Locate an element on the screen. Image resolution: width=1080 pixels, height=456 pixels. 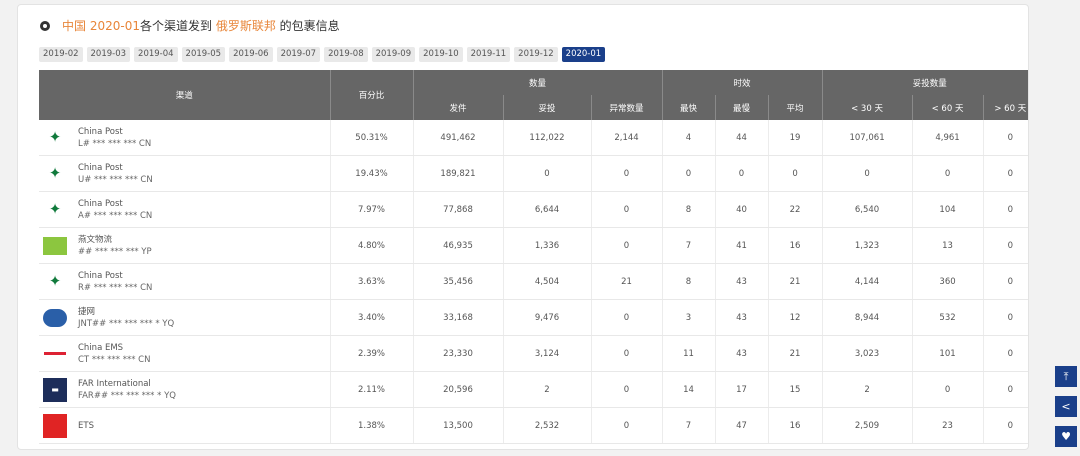
channel-cell: ✦ China Post A# *** *** *** CN is located at coordinates (184, 209).